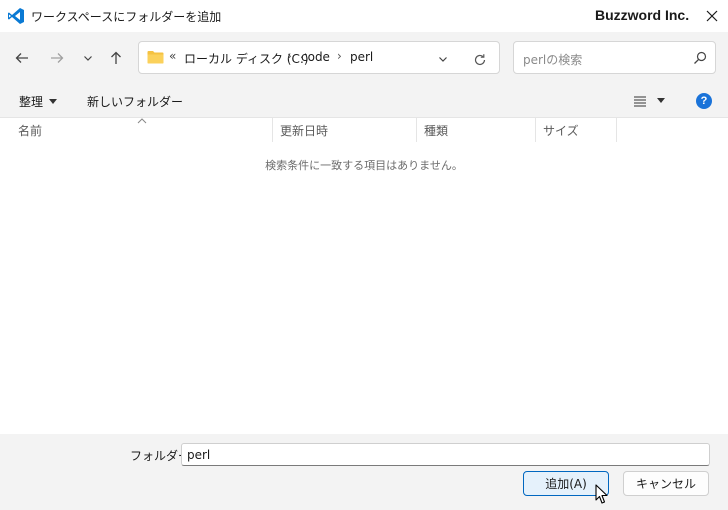  I want to click on refresh-button, so click(480, 60).